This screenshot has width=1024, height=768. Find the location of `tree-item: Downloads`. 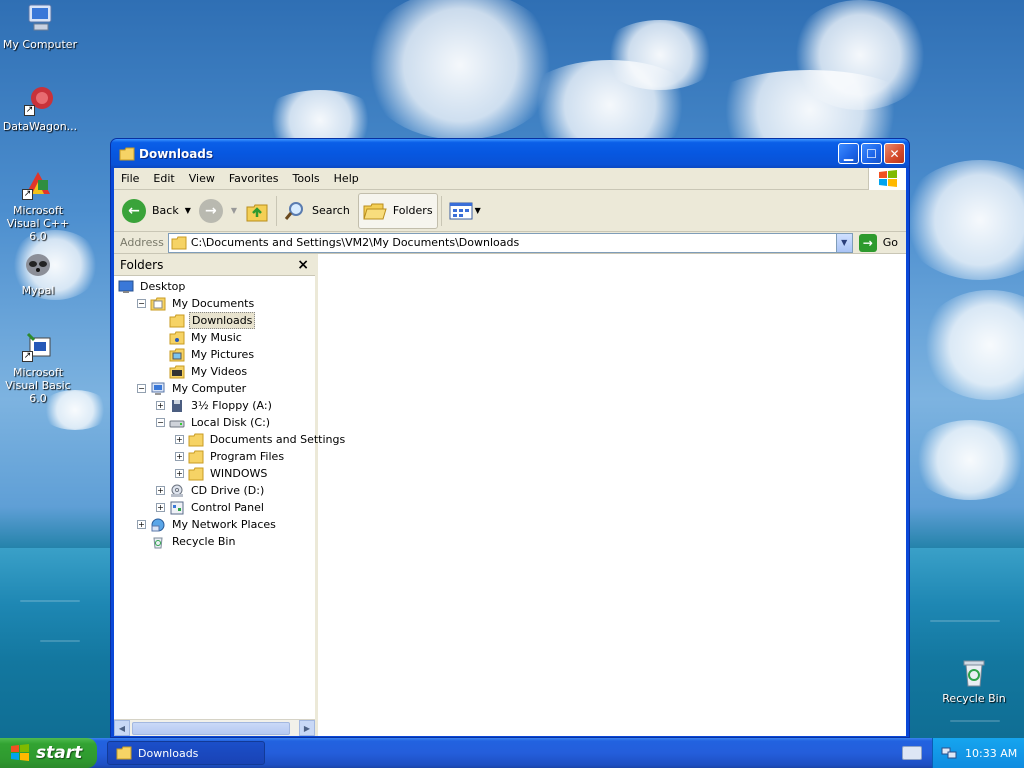

tree-item: Downloads is located at coordinates (214, 320).